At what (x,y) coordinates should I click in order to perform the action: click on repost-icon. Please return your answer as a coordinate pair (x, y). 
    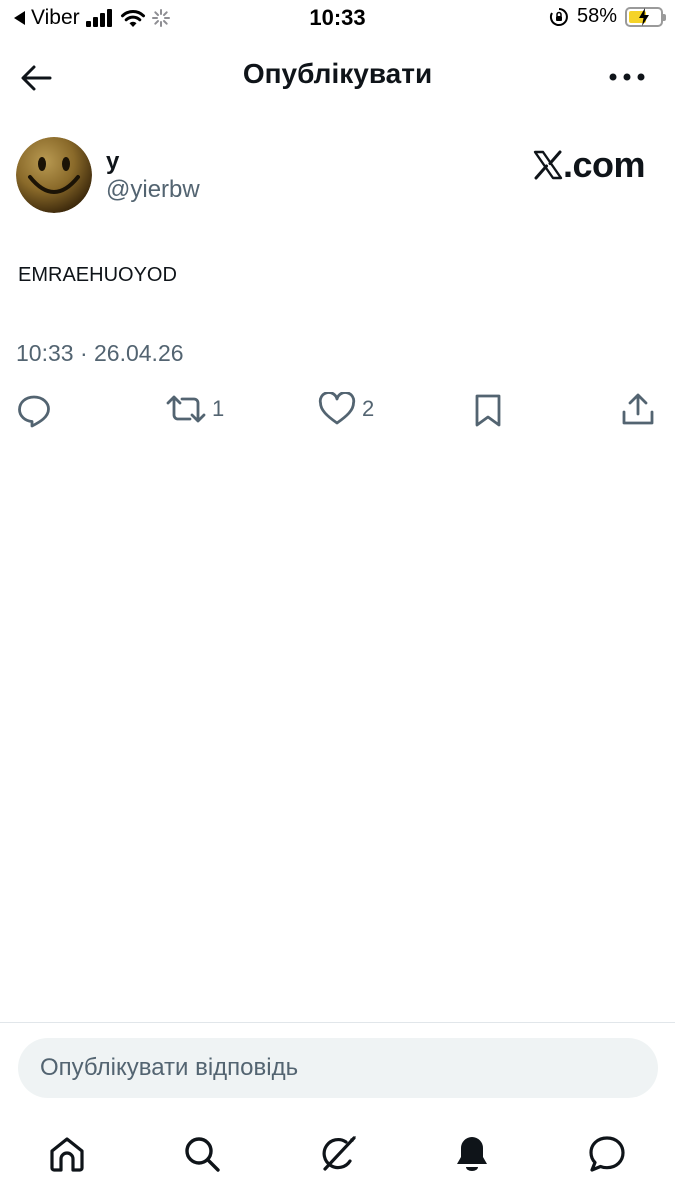
    Looking at the image, I should click on (186, 409).